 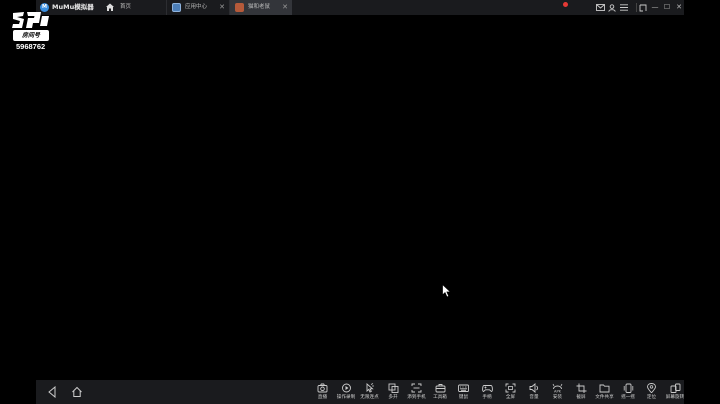 I want to click on toolbar-rotate-button: 屏幕旋转, so click(x=675, y=392).